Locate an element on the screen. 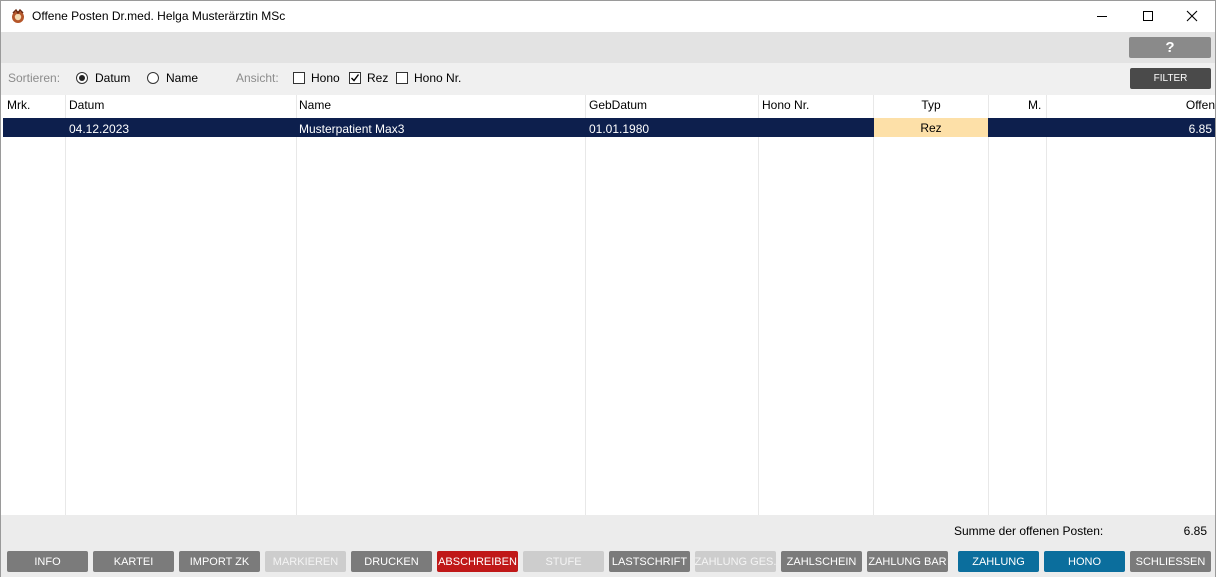 This screenshot has height=577, width=1216. info-button: INFO is located at coordinates (47, 561).